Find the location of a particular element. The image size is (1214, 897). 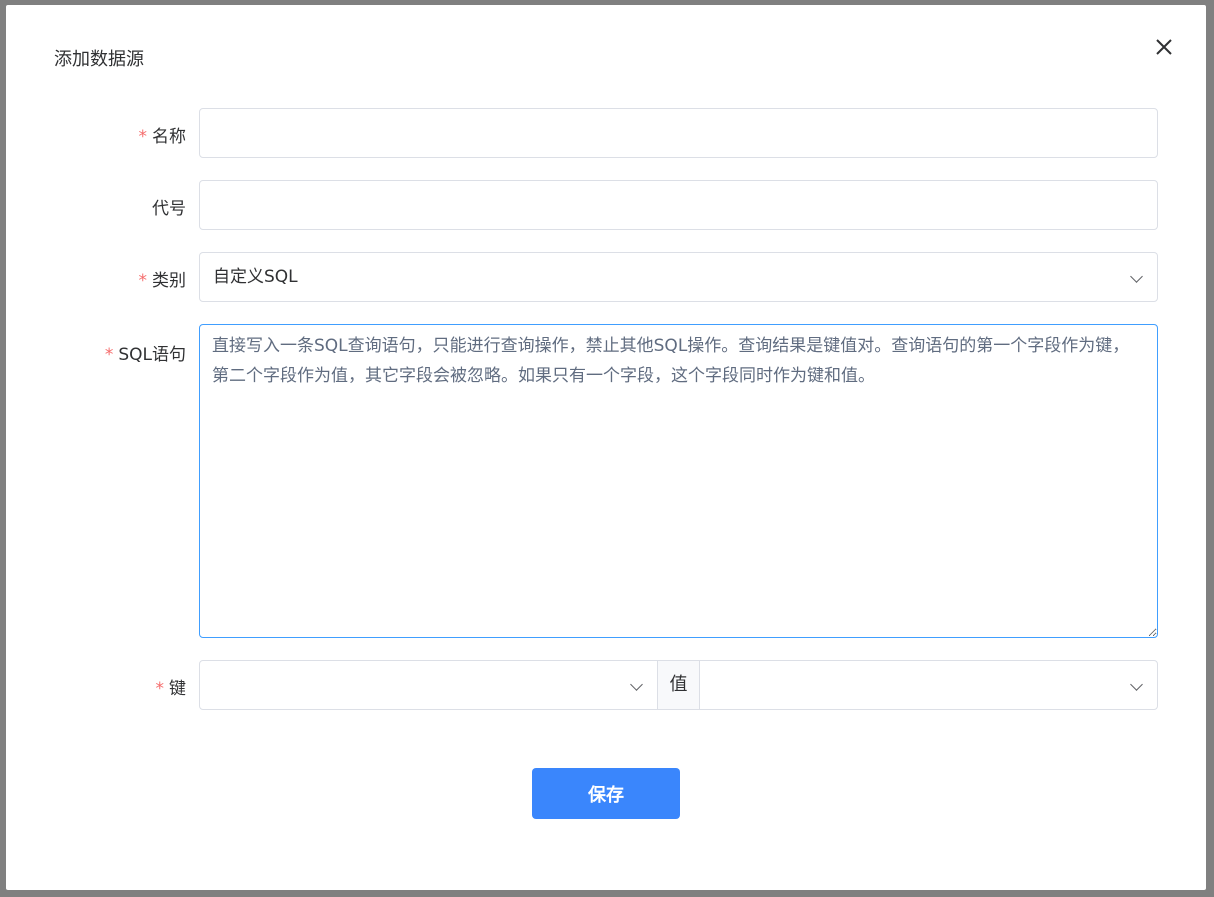

category-select: 自定义SQL is located at coordinates (678, 277).